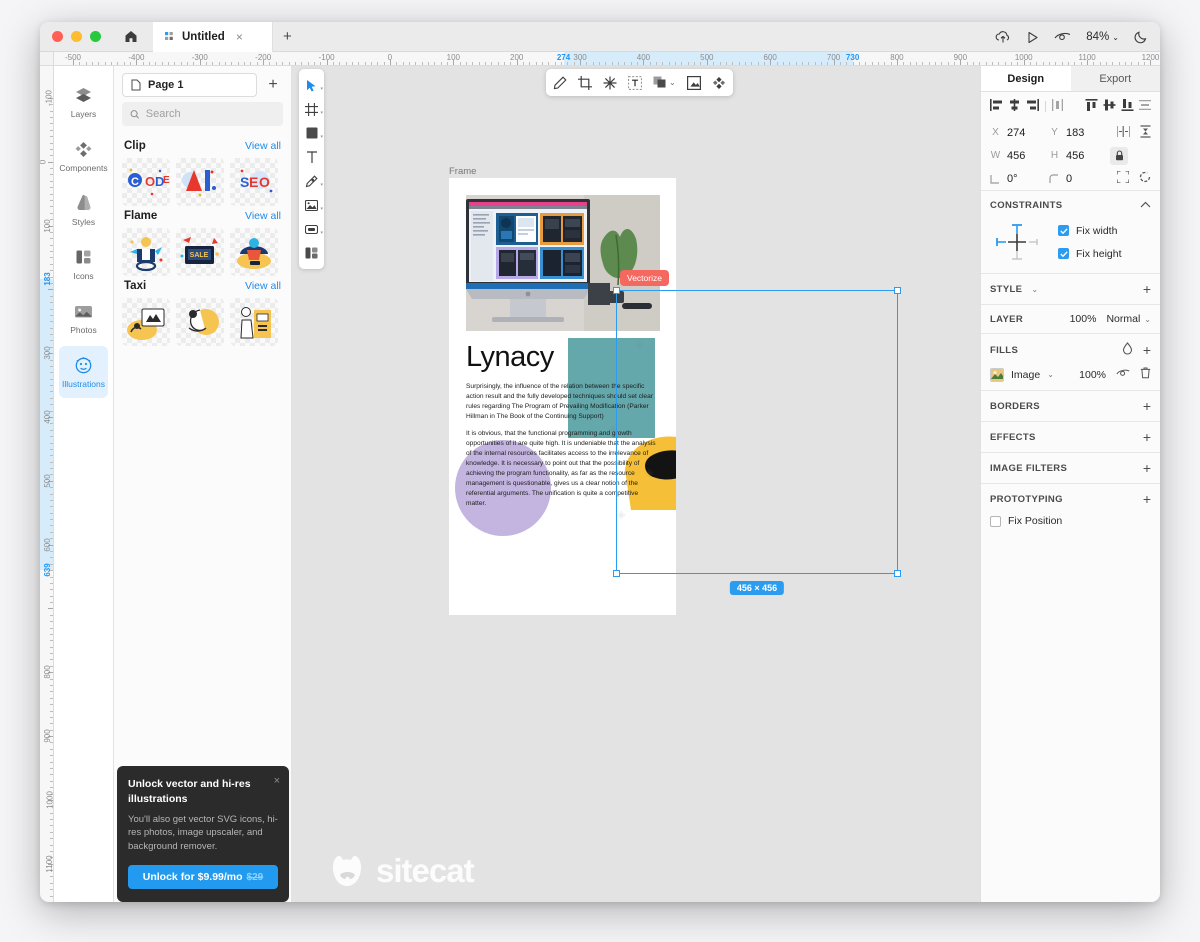 The width and height of the screenshot is (1200, 942). I want to click on chevron-up-icon, so click(1145, 205).